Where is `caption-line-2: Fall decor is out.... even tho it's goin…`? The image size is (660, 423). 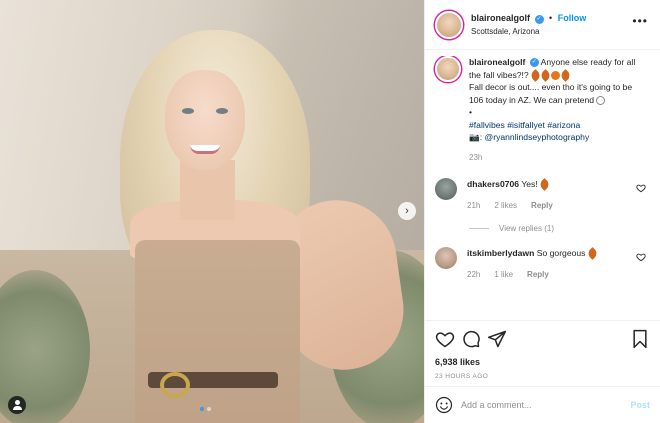 caption-line-2: Fall decor is out.... even tho it's goin… is located at coordinates (551, 93).